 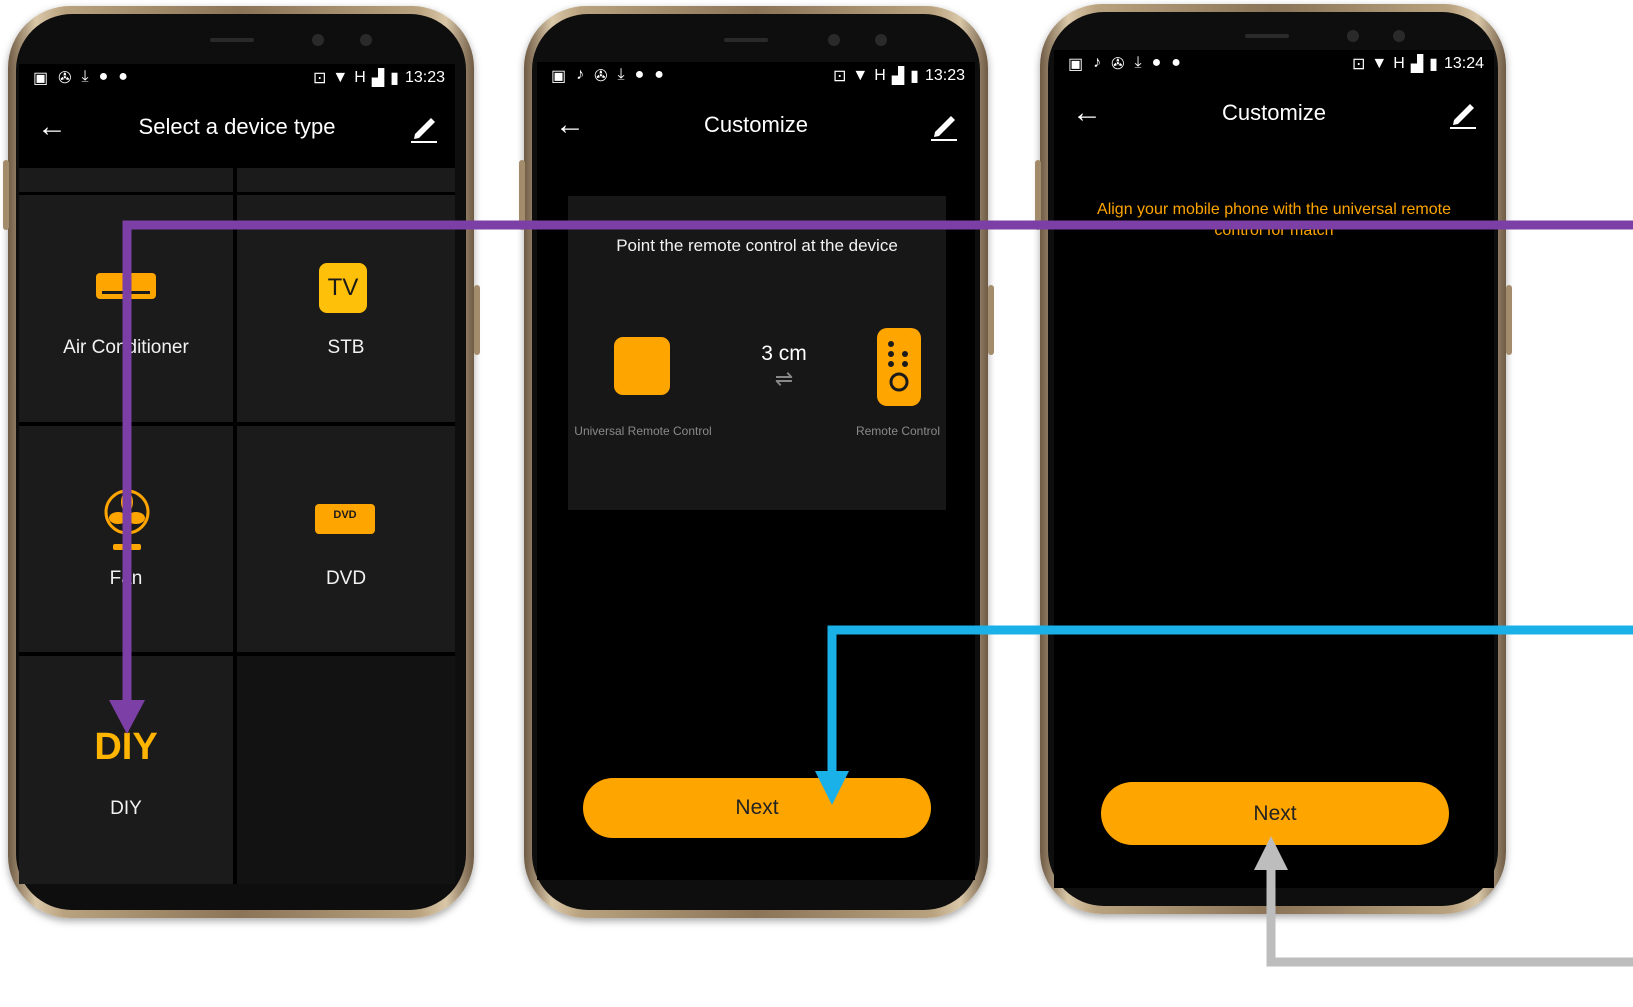 I want to click on blue-arrowhead, so click(x=832, y=788).